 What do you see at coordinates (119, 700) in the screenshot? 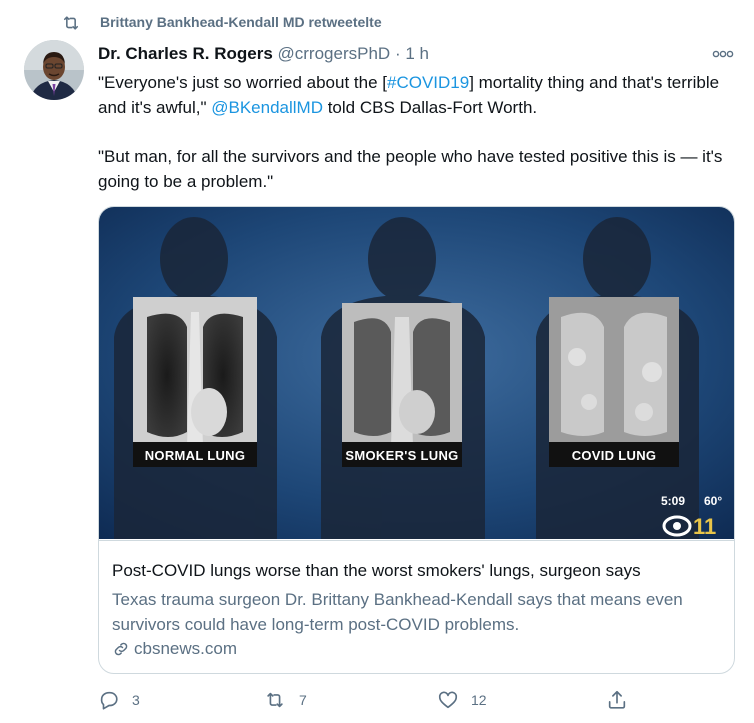
I see `reply-button: 3` at bounding box center [119, 700].